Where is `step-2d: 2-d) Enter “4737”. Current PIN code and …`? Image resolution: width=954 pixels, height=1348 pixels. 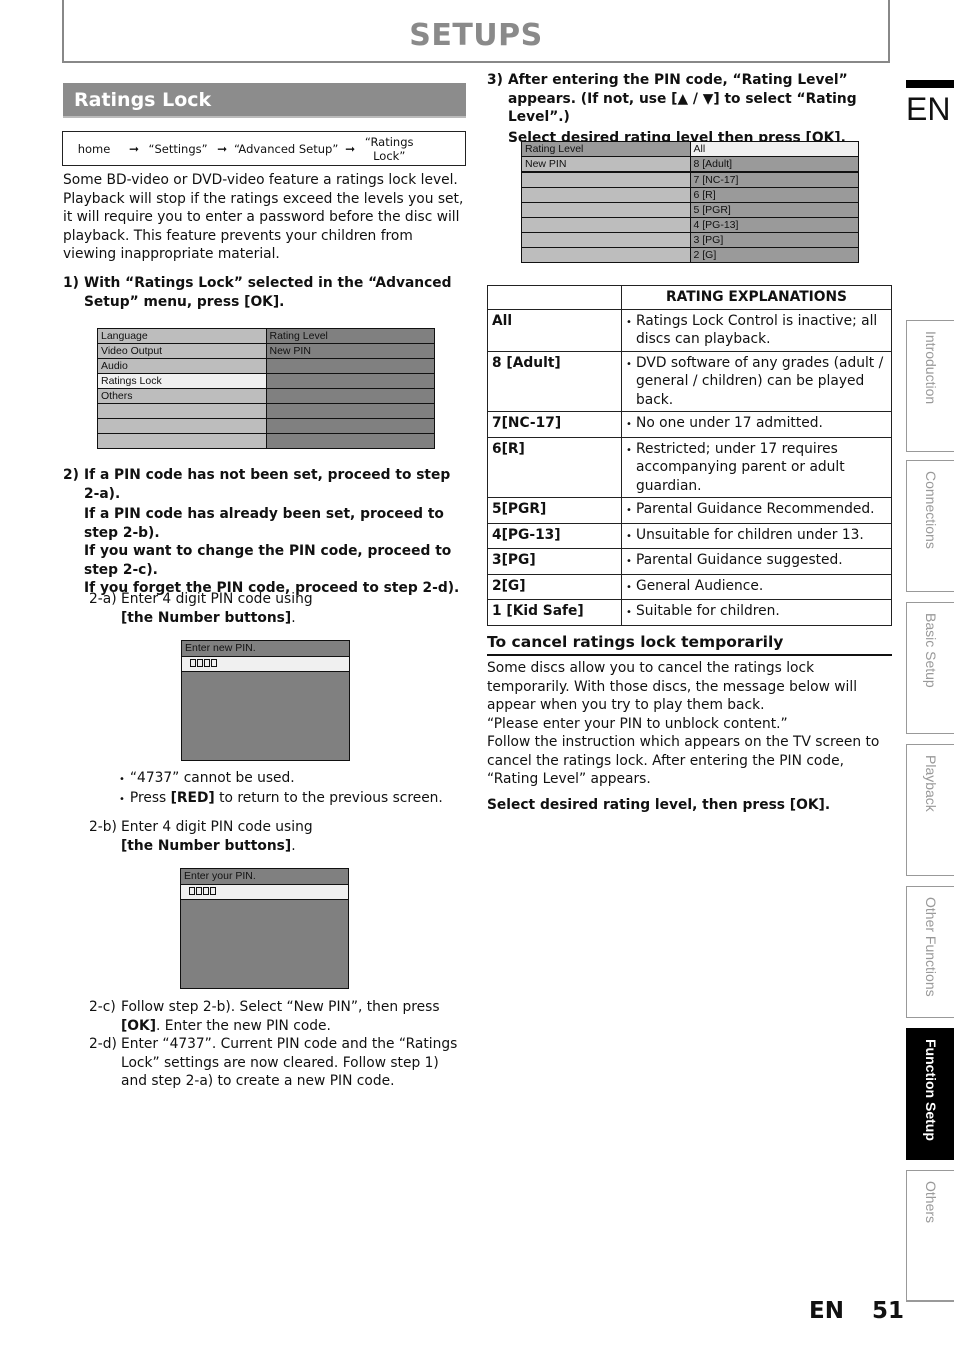 step-2d: 2-d) Enter “4737”. Current PIN code and … is located at coordinates (278, 1063).